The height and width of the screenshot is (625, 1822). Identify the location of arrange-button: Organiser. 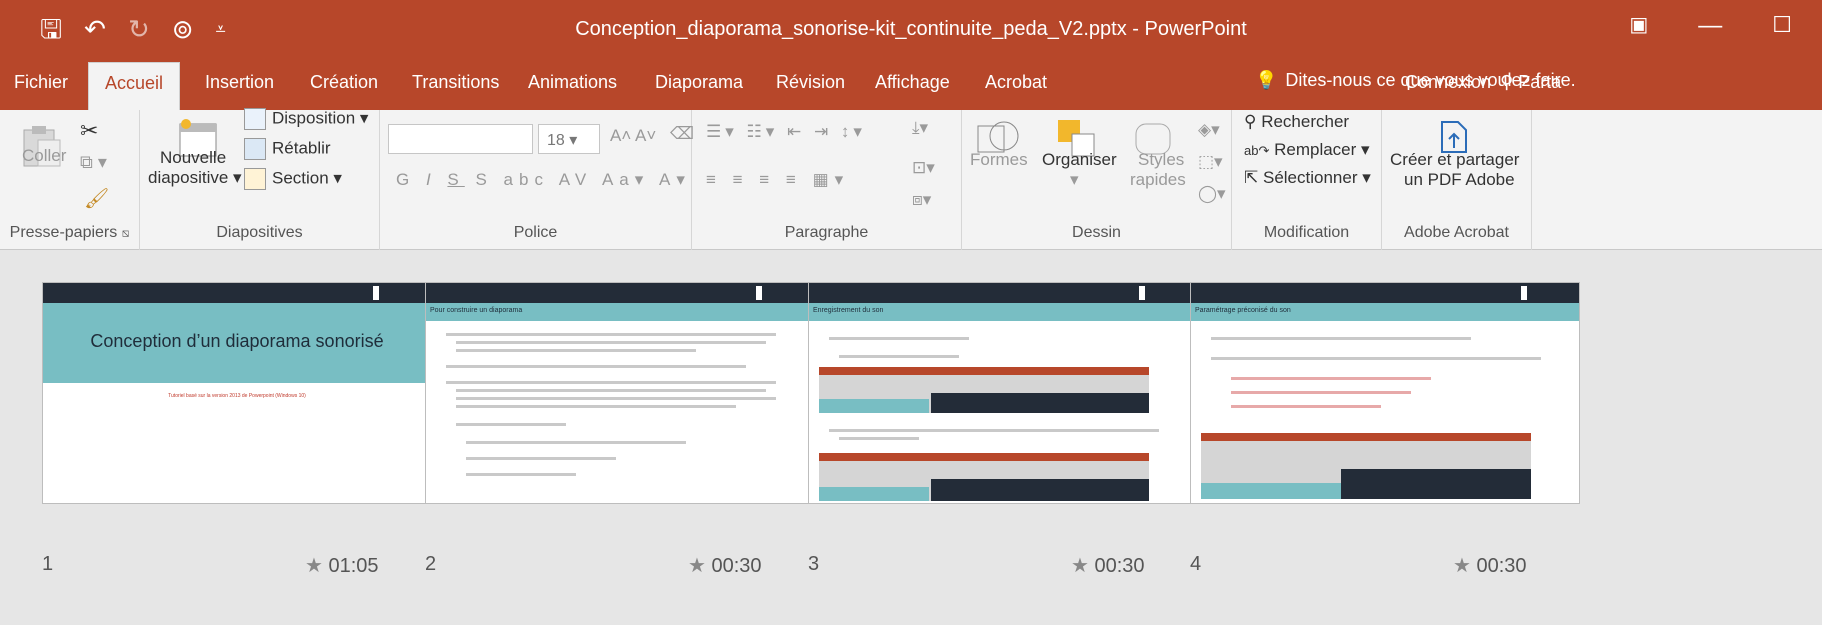
(1079, 160).